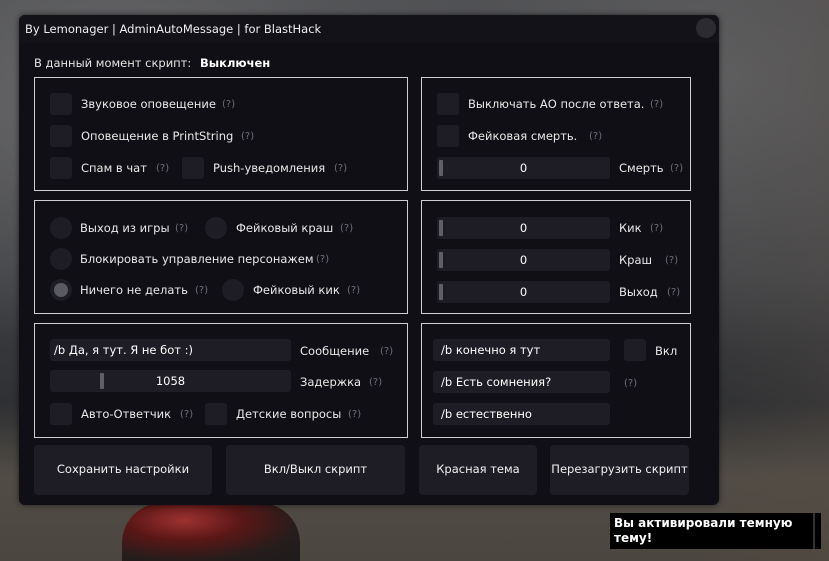 The width and height of the screenshot is (829, 561). I want to click on exit-game-label: Выход из игры, so click(125, 228).